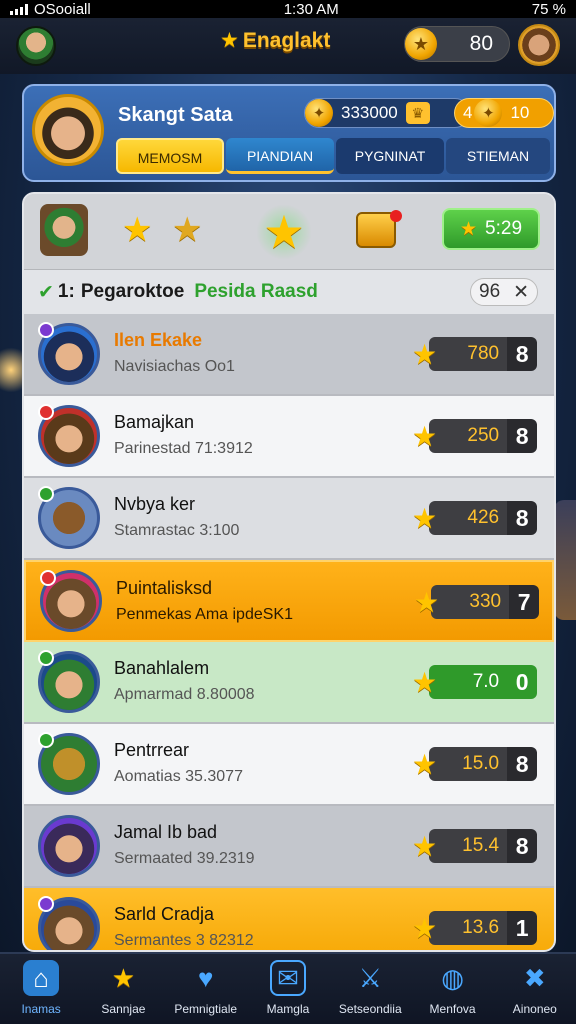 This screenshot has height=1024, width=576. I want to click on nav-label: Menfova, so click(452, 1009).